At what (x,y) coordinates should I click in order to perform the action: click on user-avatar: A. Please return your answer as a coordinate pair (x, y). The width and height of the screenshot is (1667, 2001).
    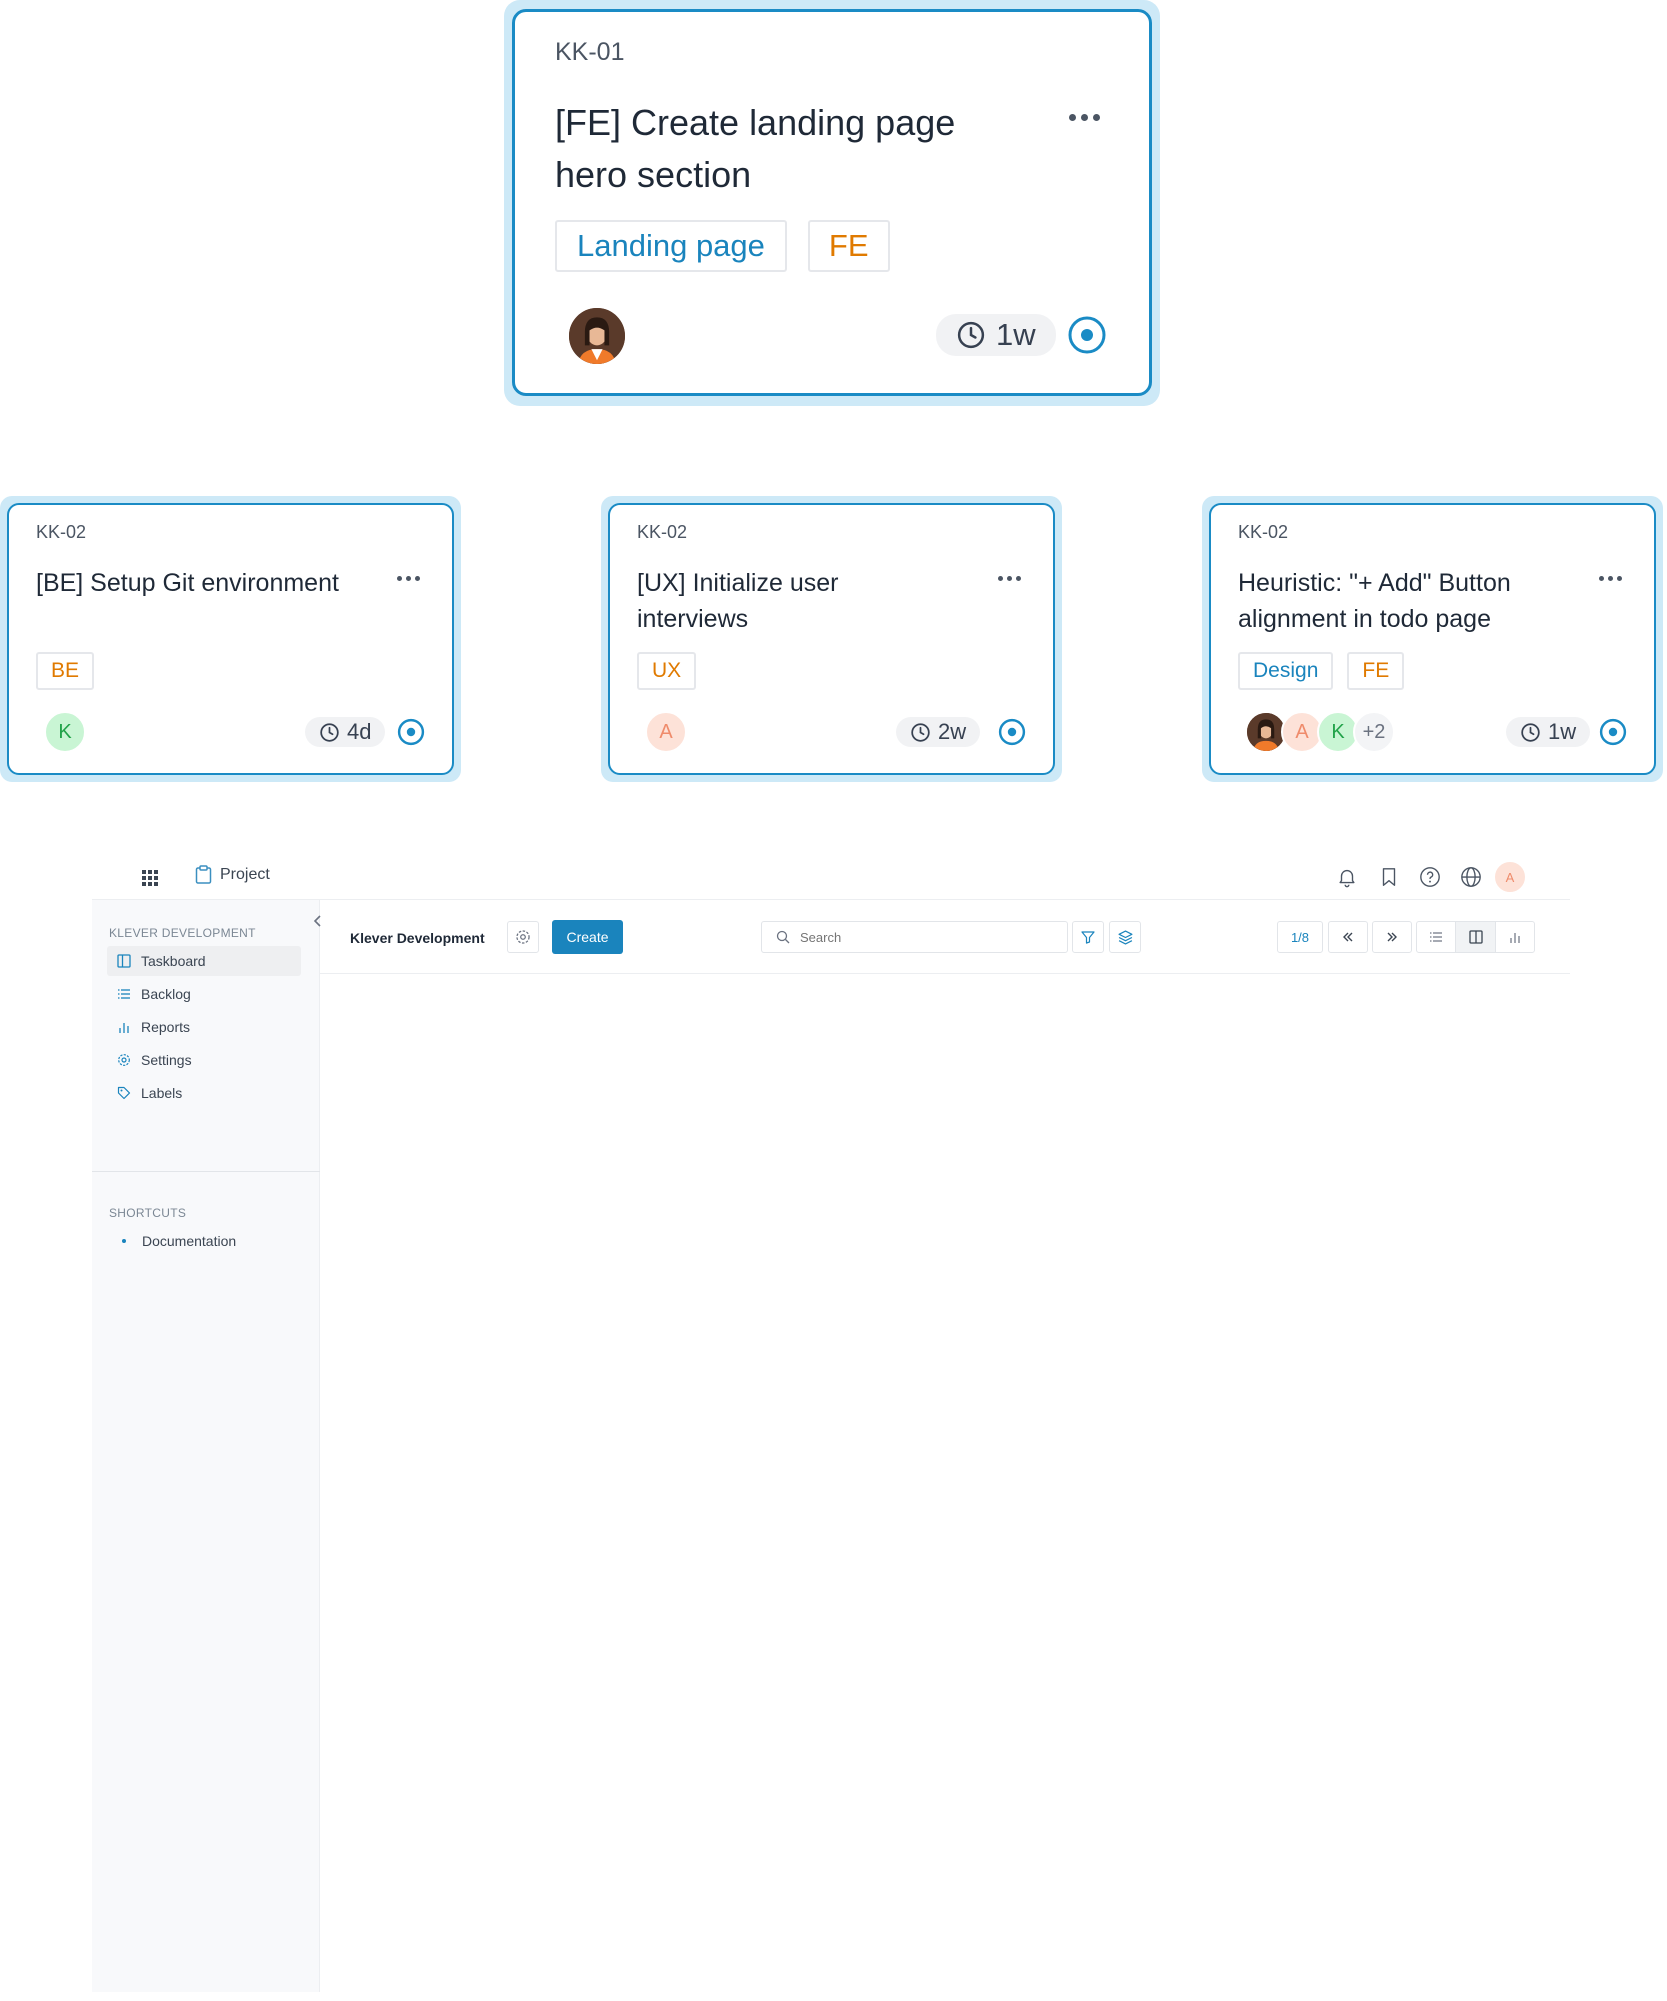
    Looking at the image, I should click on (1510, 877).